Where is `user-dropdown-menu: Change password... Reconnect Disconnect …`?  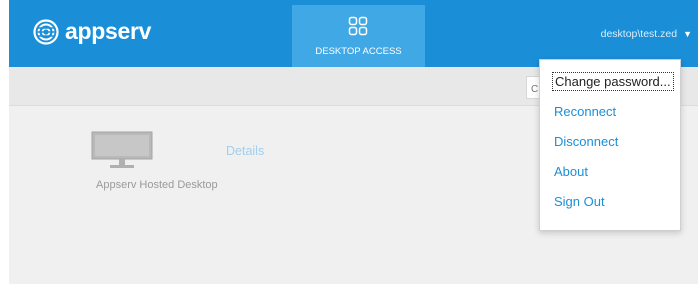
user-dropdown-menu: Change password... Reconnect Disconnect … is located at coordinates (610, 145).